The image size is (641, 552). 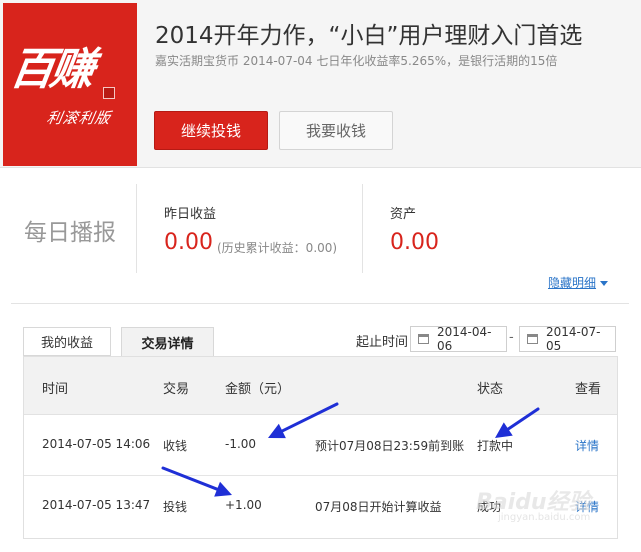 What do you see at coordinates (188, 242) in the screenshot?
I see `yesterday-earnings-value: 0.00` at bounding box center [188, 242].